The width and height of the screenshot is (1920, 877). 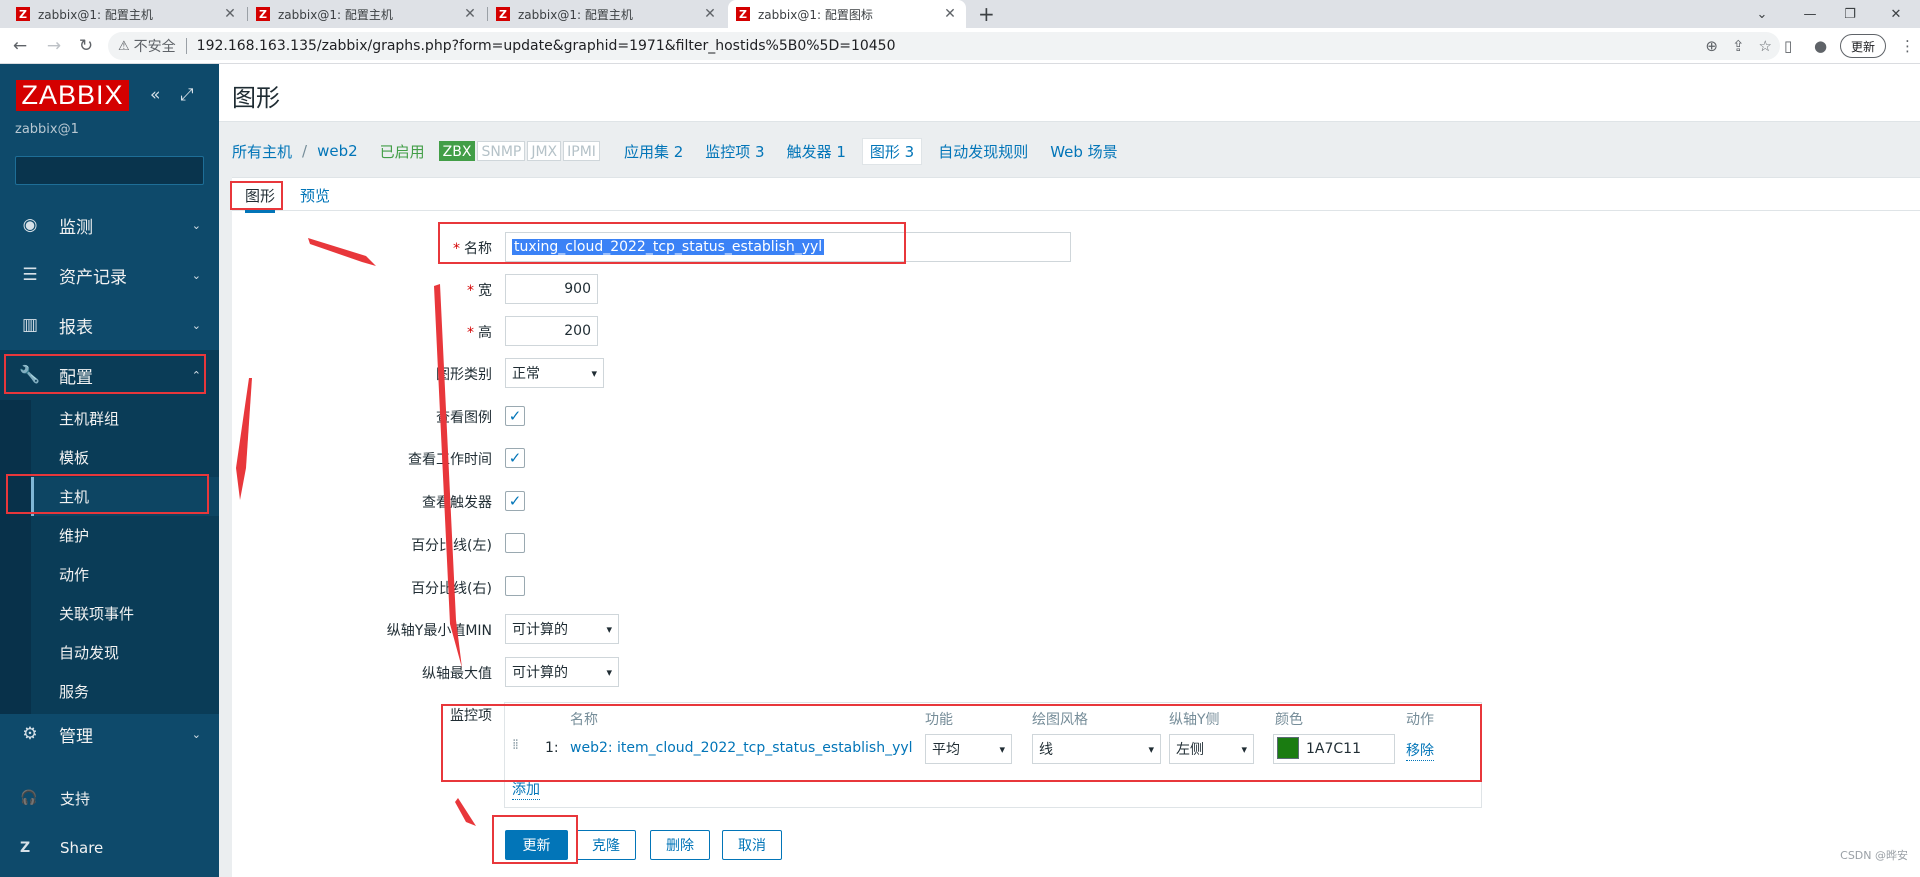 I want to click on percentile-right-label: 百分比线(右), so click(x=451, y=589).